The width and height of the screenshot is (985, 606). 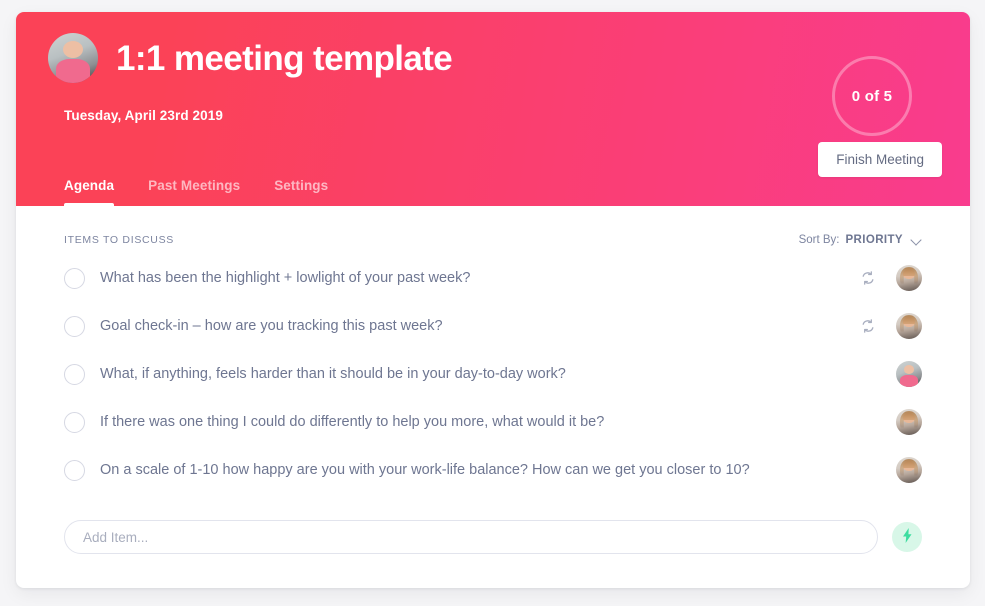 I want to click on tab-past-meetings-label: Past Meetings, so click(x=194, y=185).